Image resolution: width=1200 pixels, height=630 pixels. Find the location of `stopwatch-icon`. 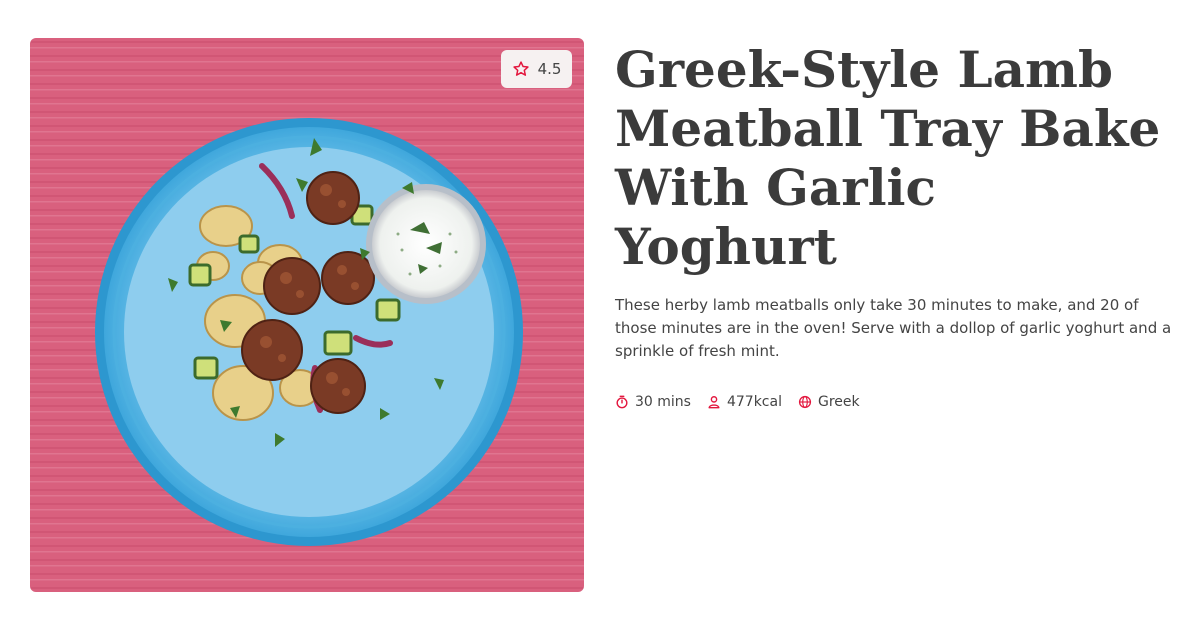

stopwatch-icon is located at coordinates (622, 402).